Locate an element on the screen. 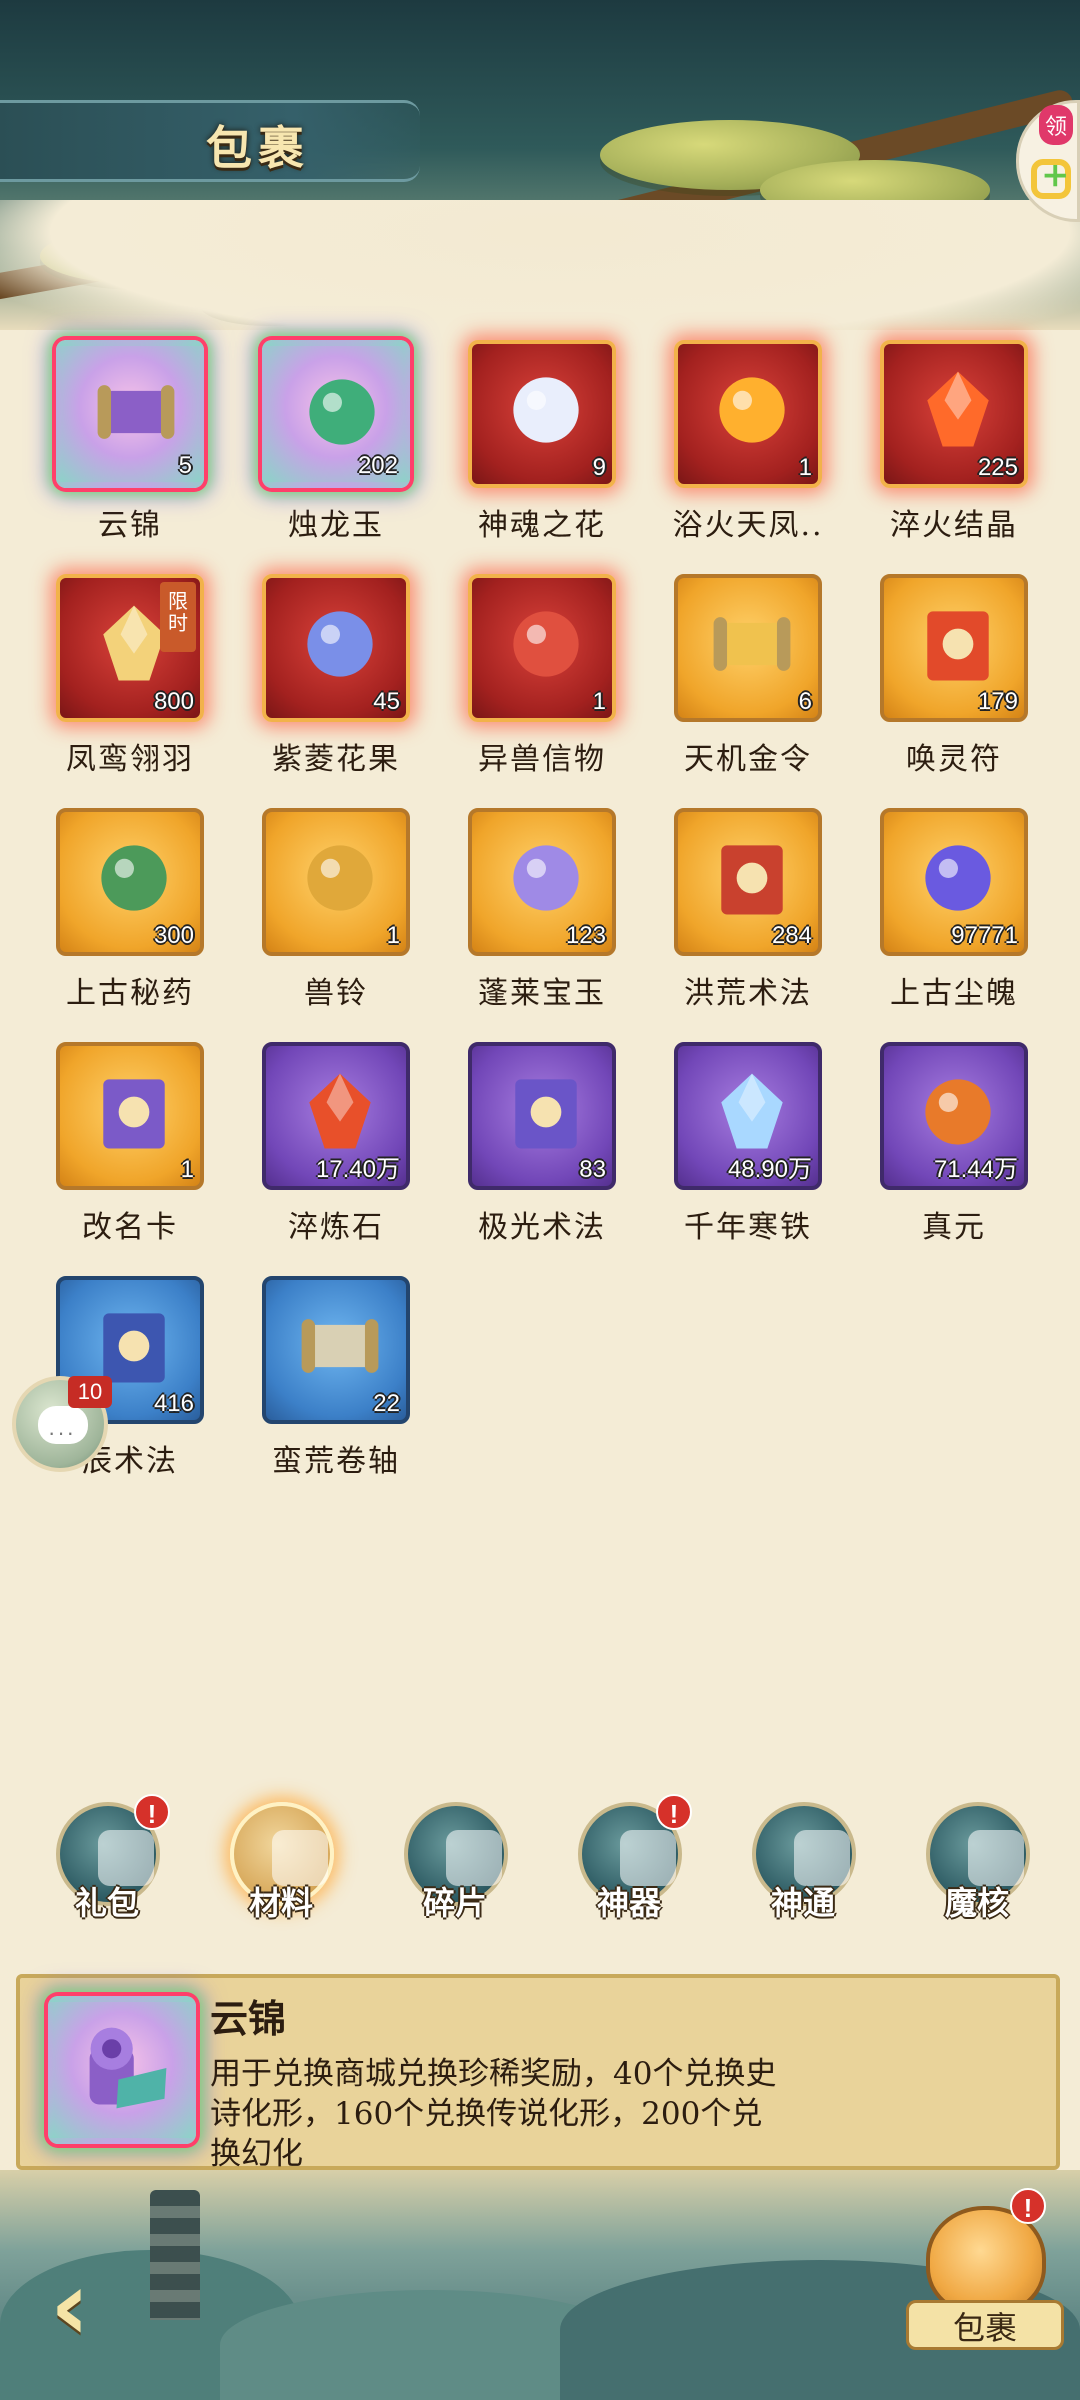  item-slot: 300 is located at coordinates (130, 882).